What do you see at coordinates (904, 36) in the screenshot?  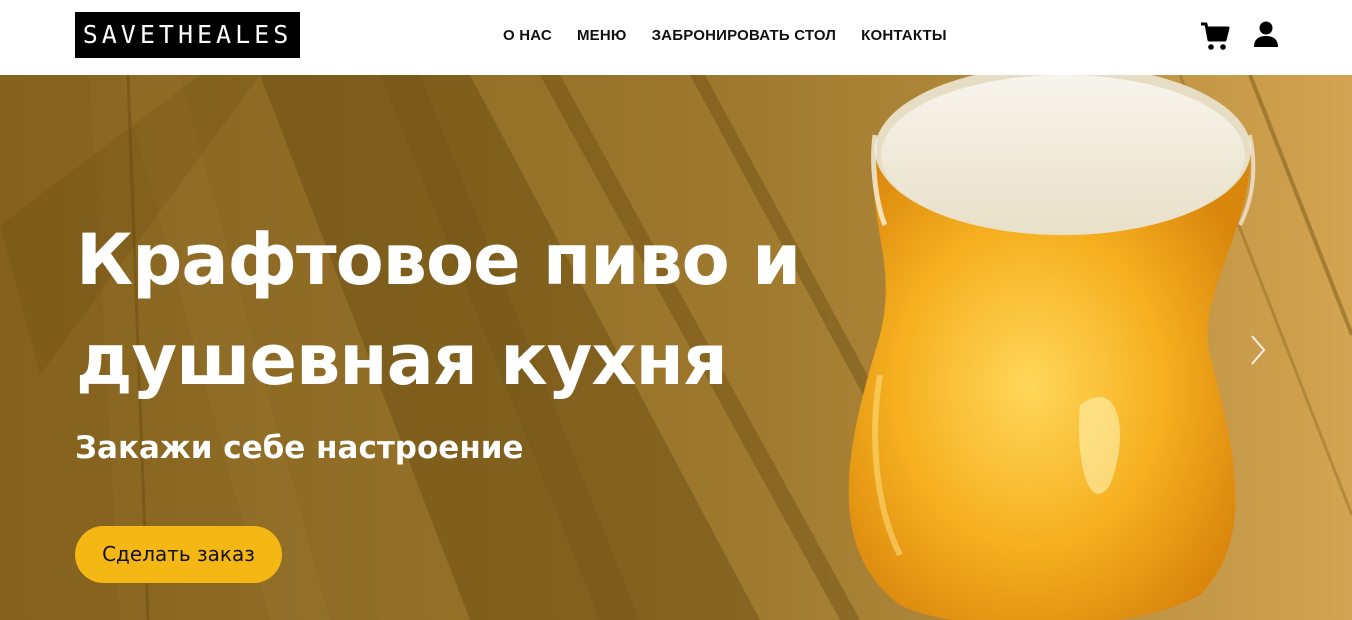 I see `nav-link-contacts: КОНТАКТЫ` at bounding box center [904, 36].